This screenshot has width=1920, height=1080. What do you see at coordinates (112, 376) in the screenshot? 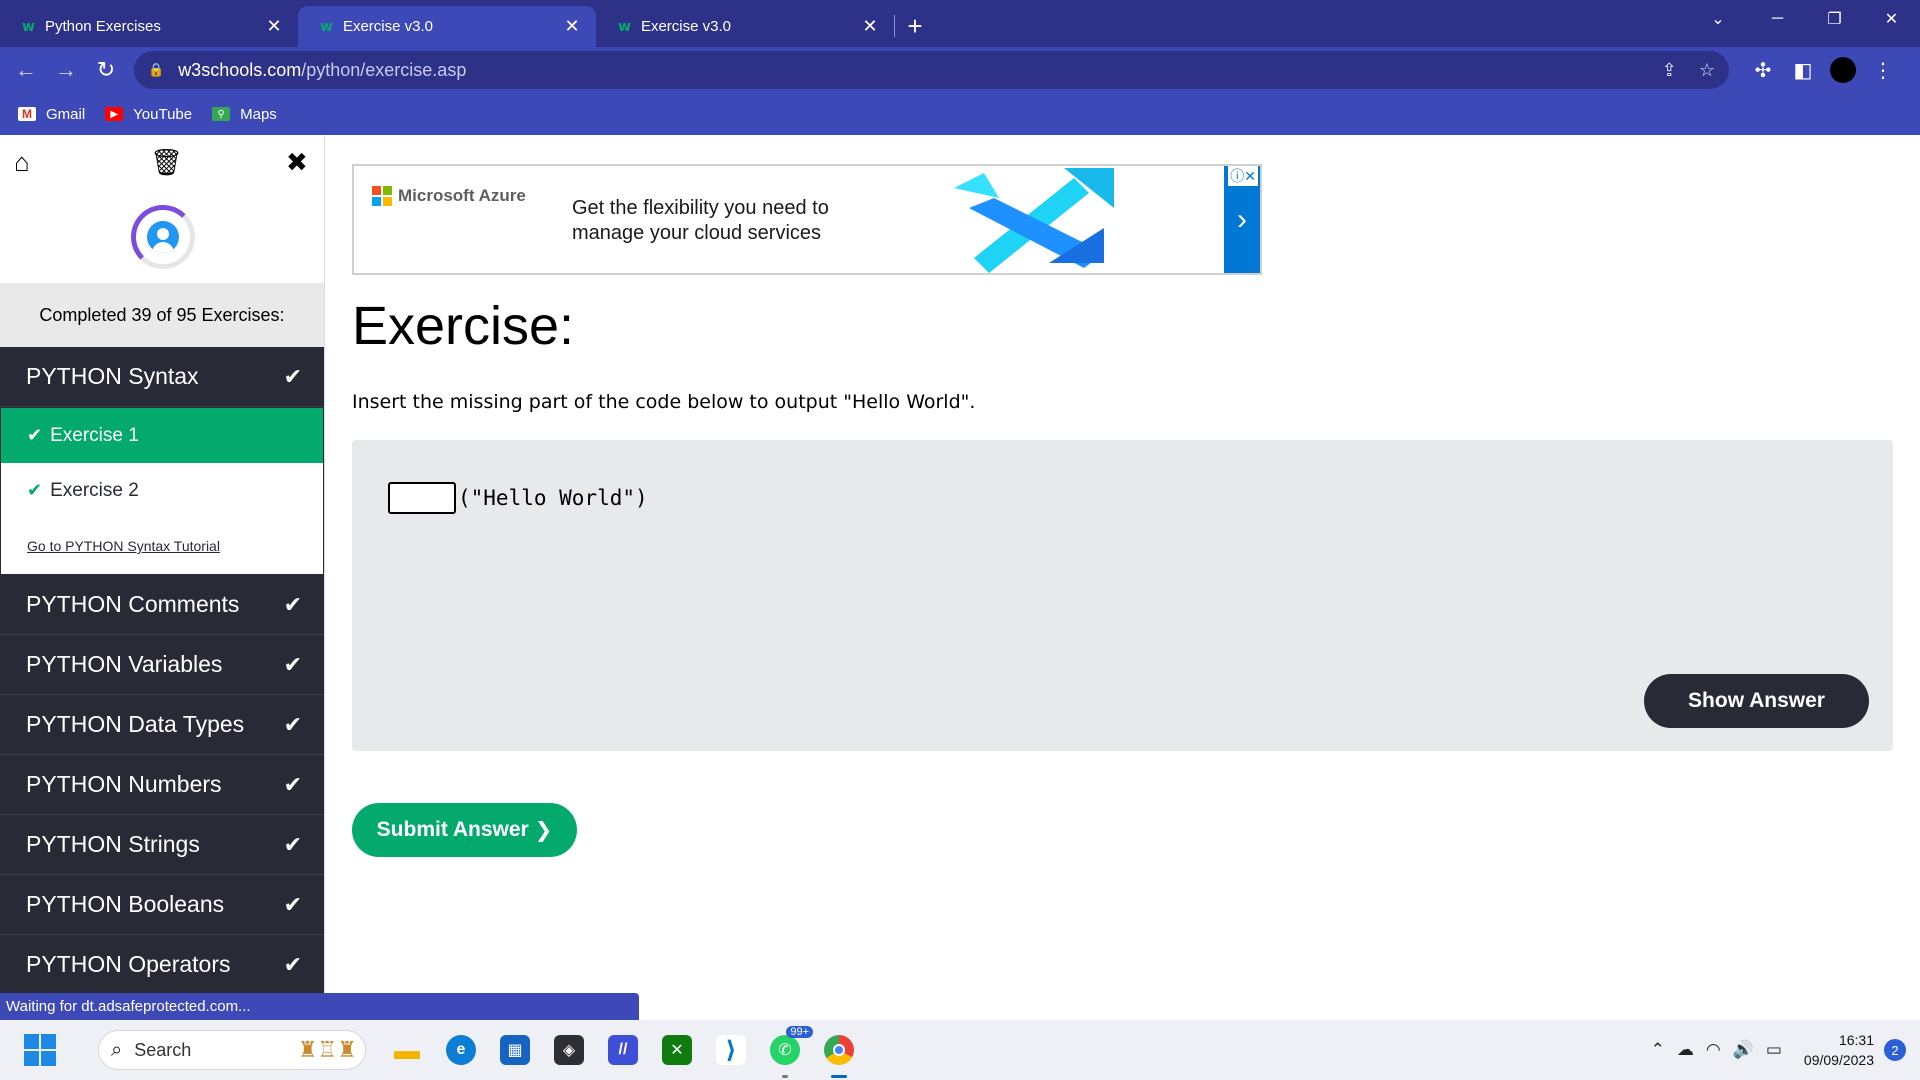
I see `section-label: PYTHON Syntax` at bounding box center [112, 376].